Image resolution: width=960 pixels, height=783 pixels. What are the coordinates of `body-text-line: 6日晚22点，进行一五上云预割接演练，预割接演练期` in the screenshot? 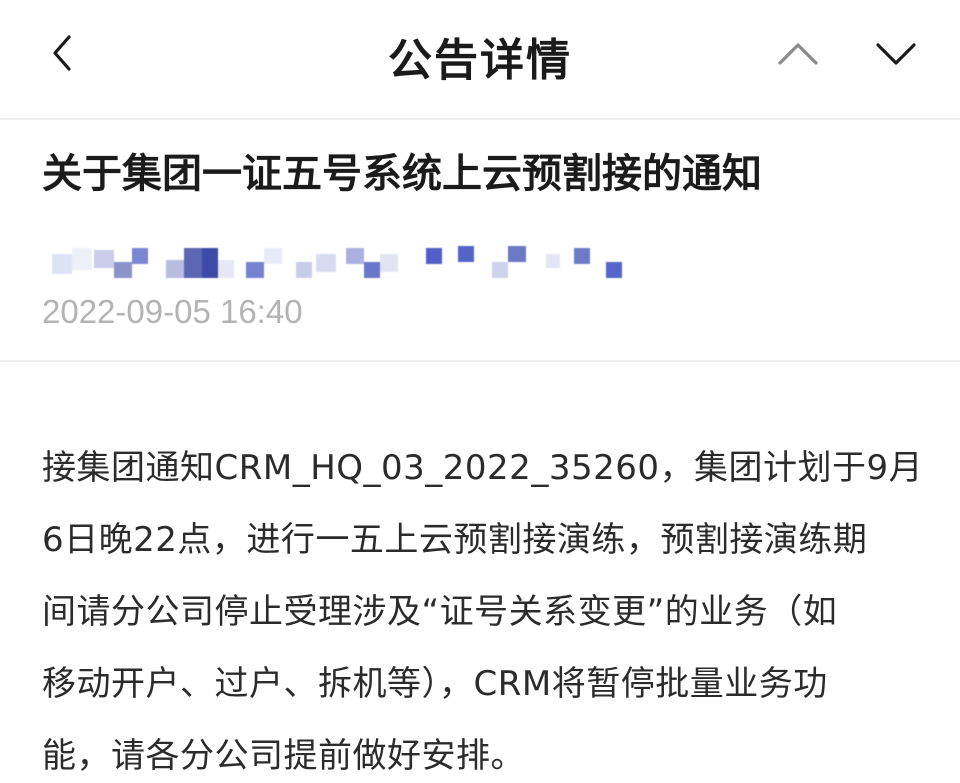 It's located at (455, 540).